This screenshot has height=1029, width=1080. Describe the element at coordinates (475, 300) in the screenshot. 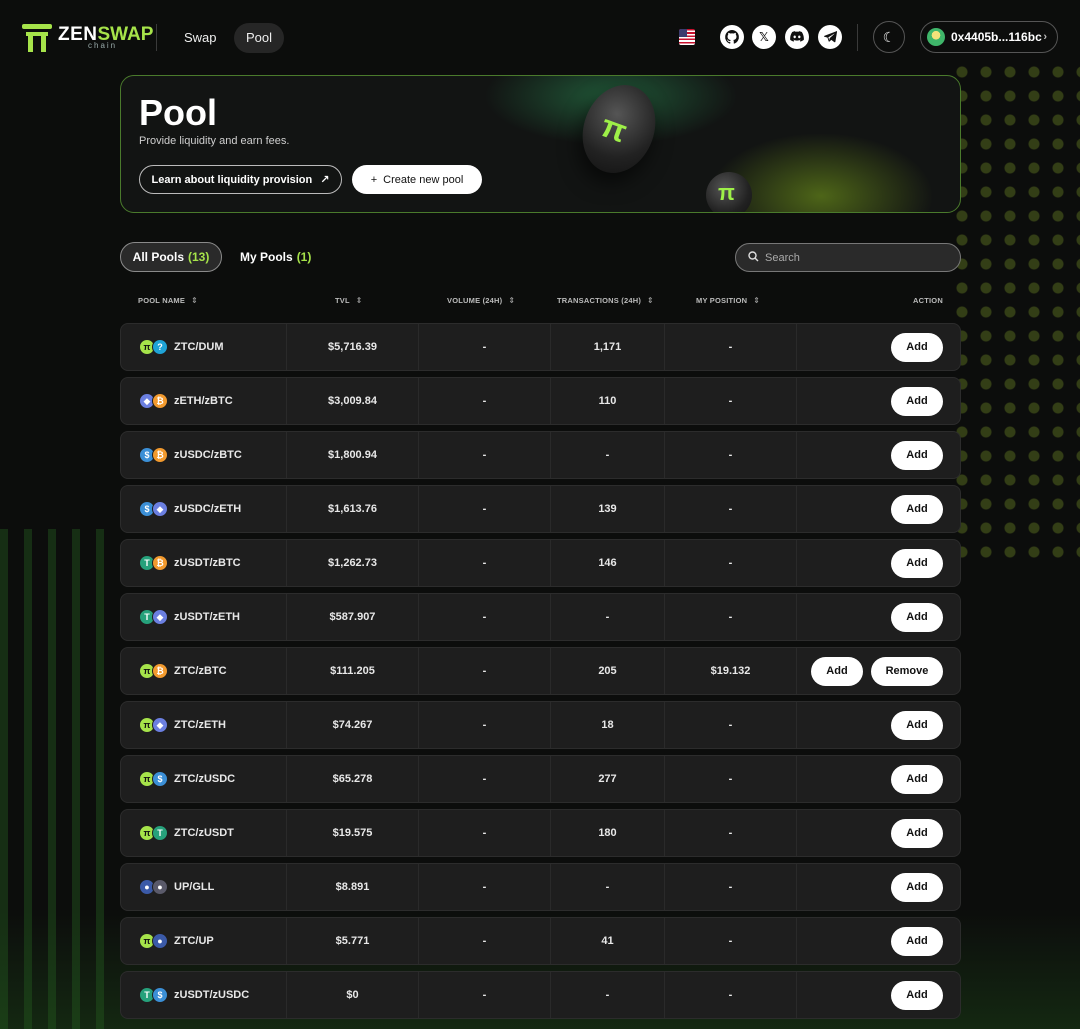

I see `column-label: VOLUME (24H)` at that location.